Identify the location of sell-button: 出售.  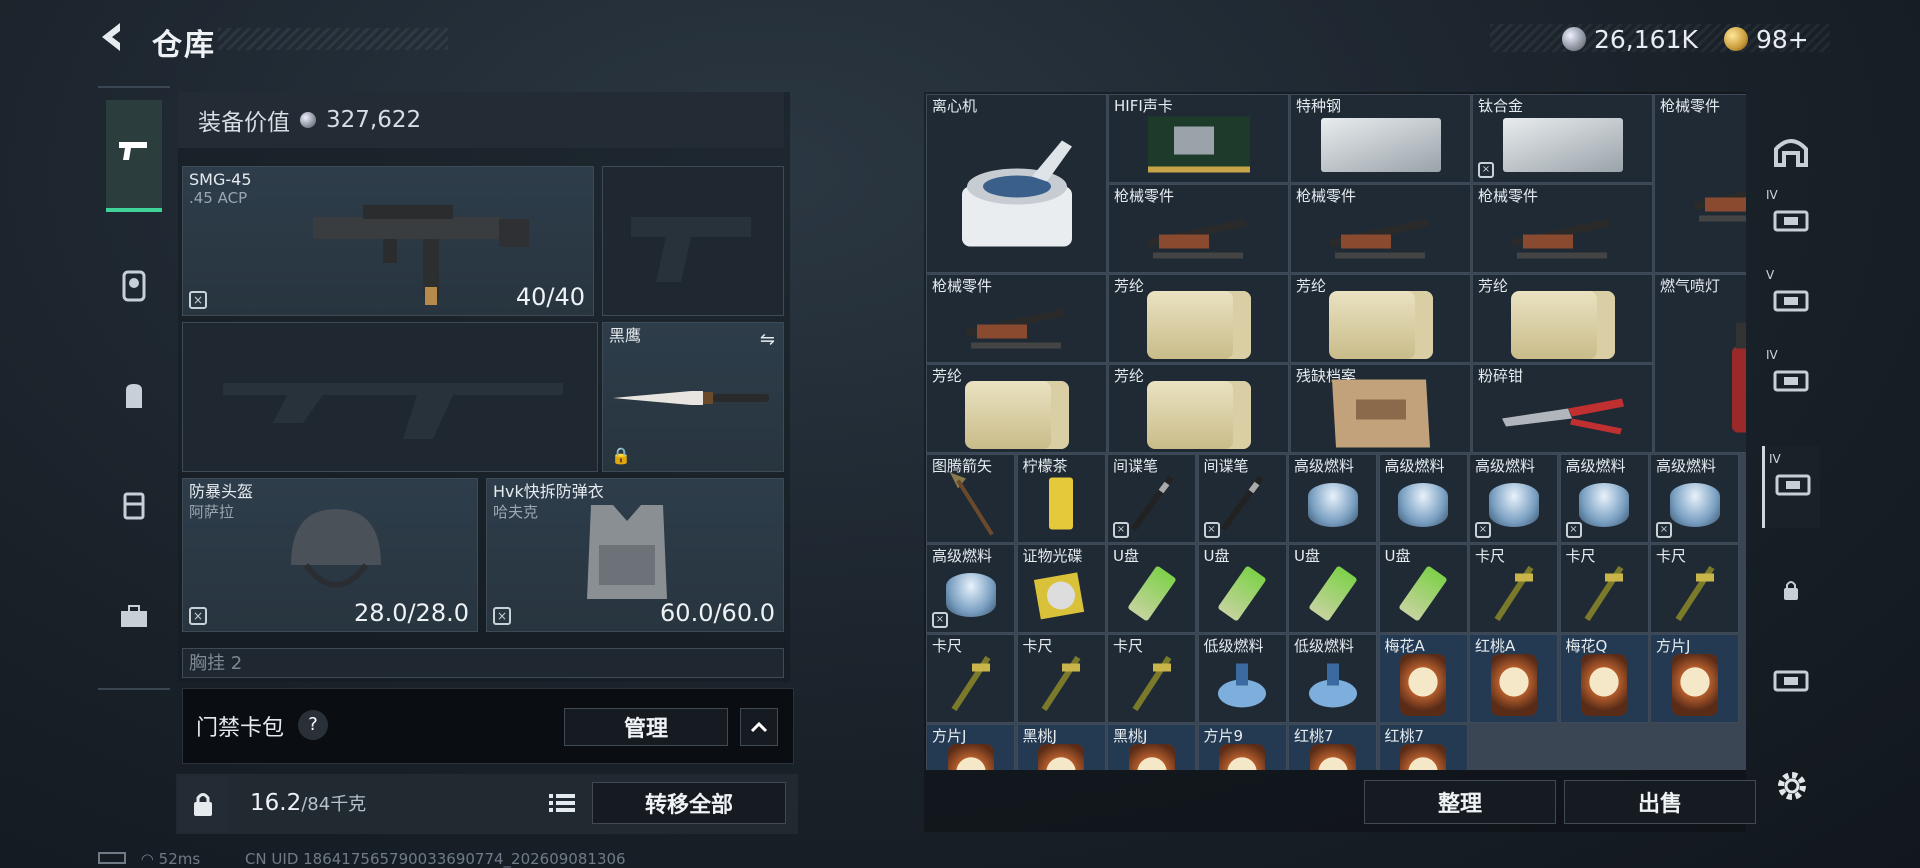
(1660, 802).